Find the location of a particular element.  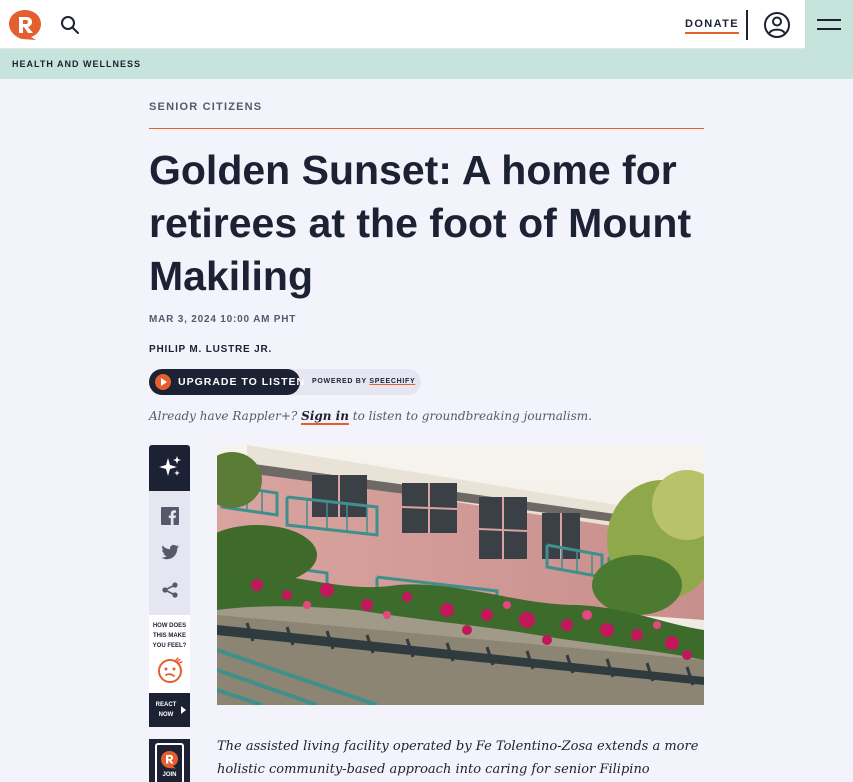

react-now-label: REACT NOW is located at coordinates (166, 710).